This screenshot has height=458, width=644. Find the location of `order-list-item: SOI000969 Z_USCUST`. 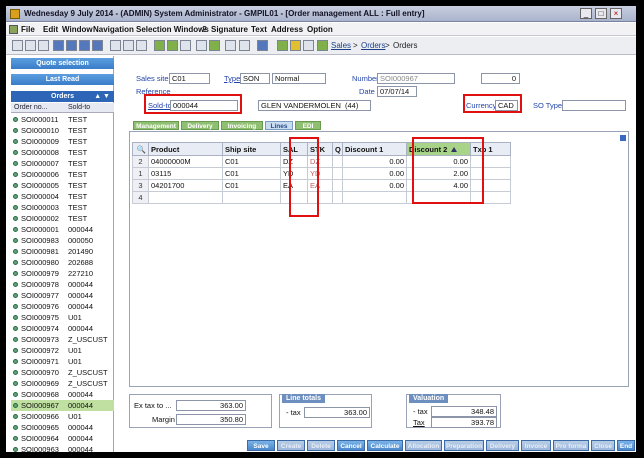

order-list-item: SOI000969 Z_USCUST is located at coordinates (62, 383).